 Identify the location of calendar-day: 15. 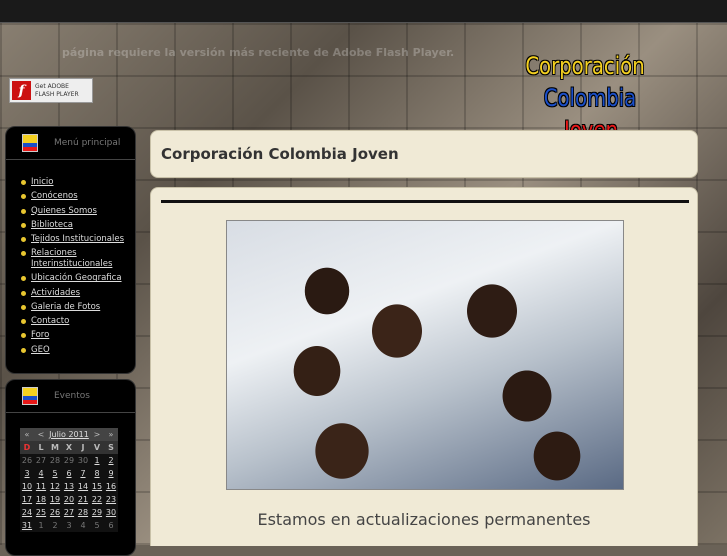
(97, 486).